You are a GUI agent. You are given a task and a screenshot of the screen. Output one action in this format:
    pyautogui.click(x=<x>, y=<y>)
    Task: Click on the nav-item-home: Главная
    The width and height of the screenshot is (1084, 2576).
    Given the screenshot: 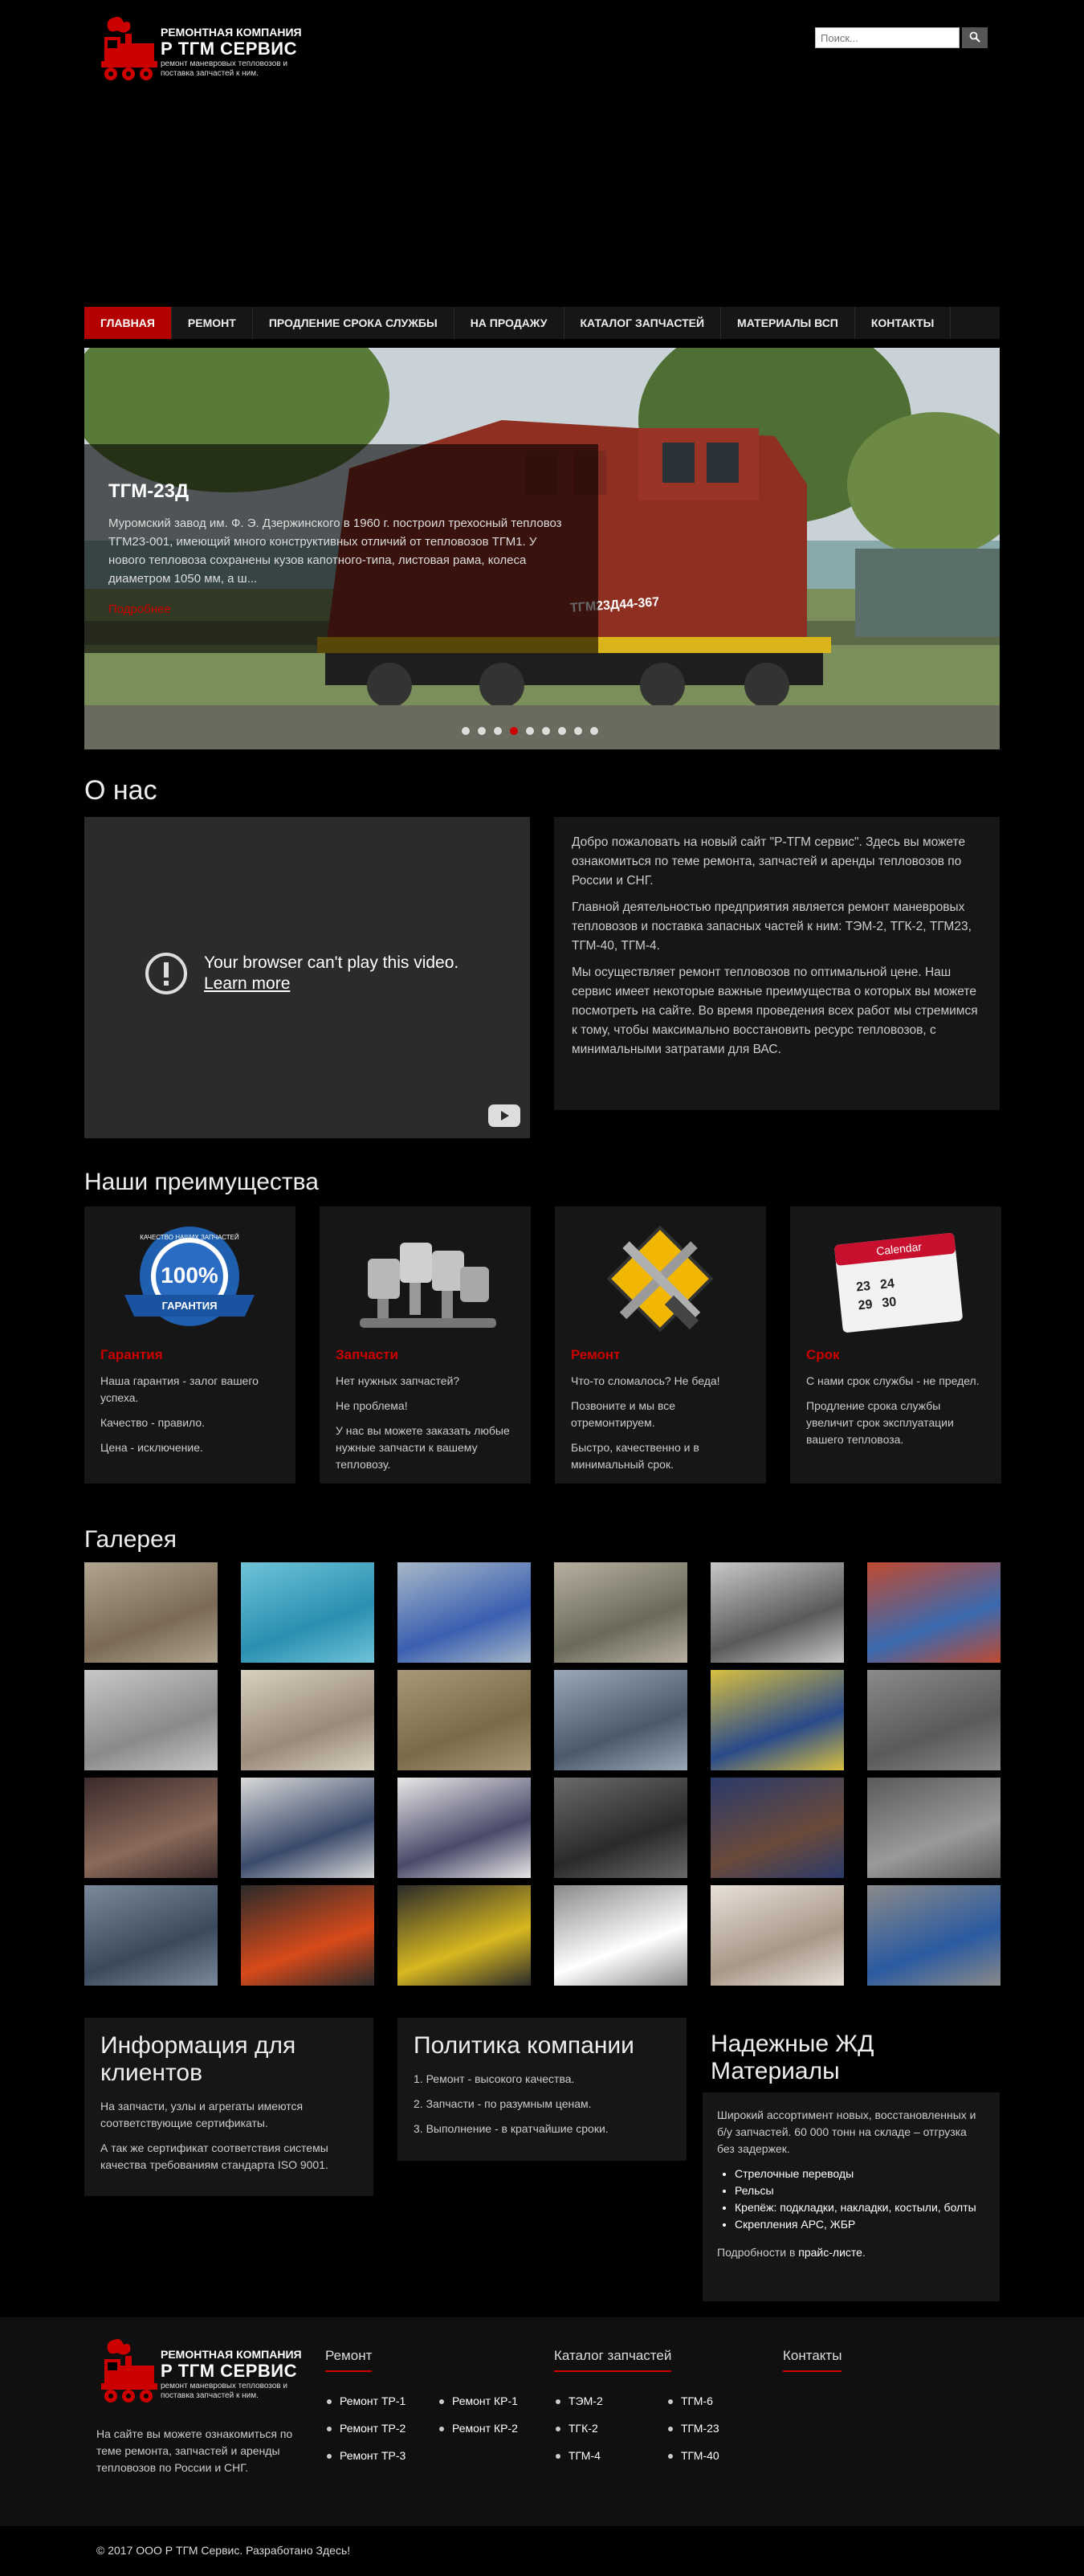 What is the action you would take?
    pyautogui.click(x=128, y=323)
    